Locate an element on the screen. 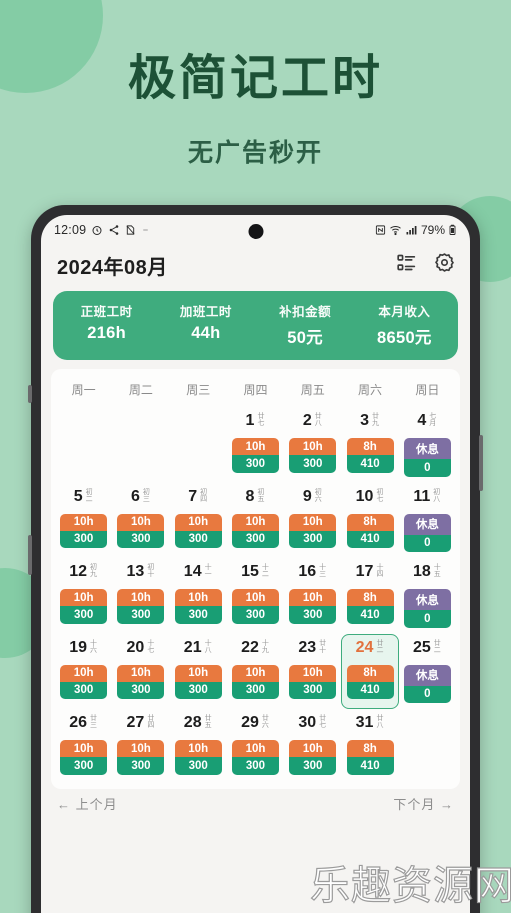  lunar-date-label: 十八 is located at coordinates (208, 647).